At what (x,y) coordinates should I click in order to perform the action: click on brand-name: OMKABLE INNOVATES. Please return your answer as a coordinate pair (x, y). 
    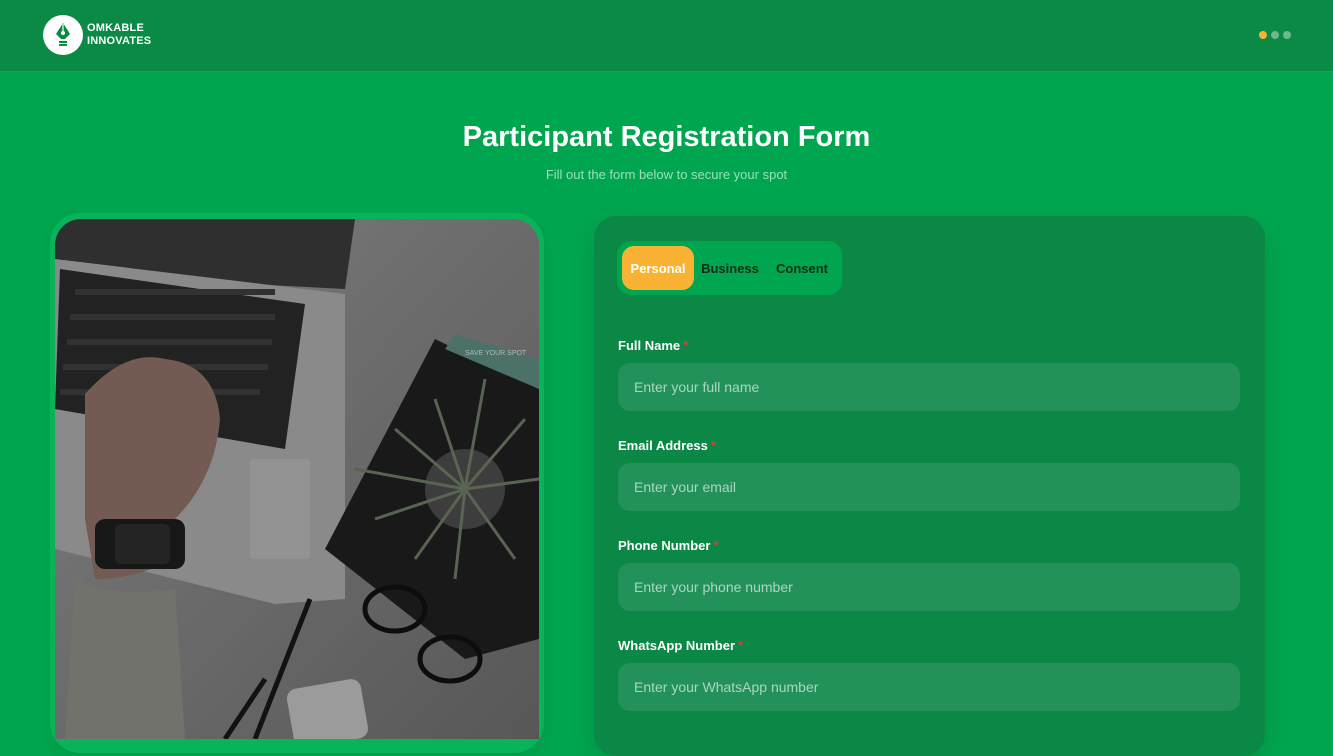
    Looking at the image, I should click on (119, 35).